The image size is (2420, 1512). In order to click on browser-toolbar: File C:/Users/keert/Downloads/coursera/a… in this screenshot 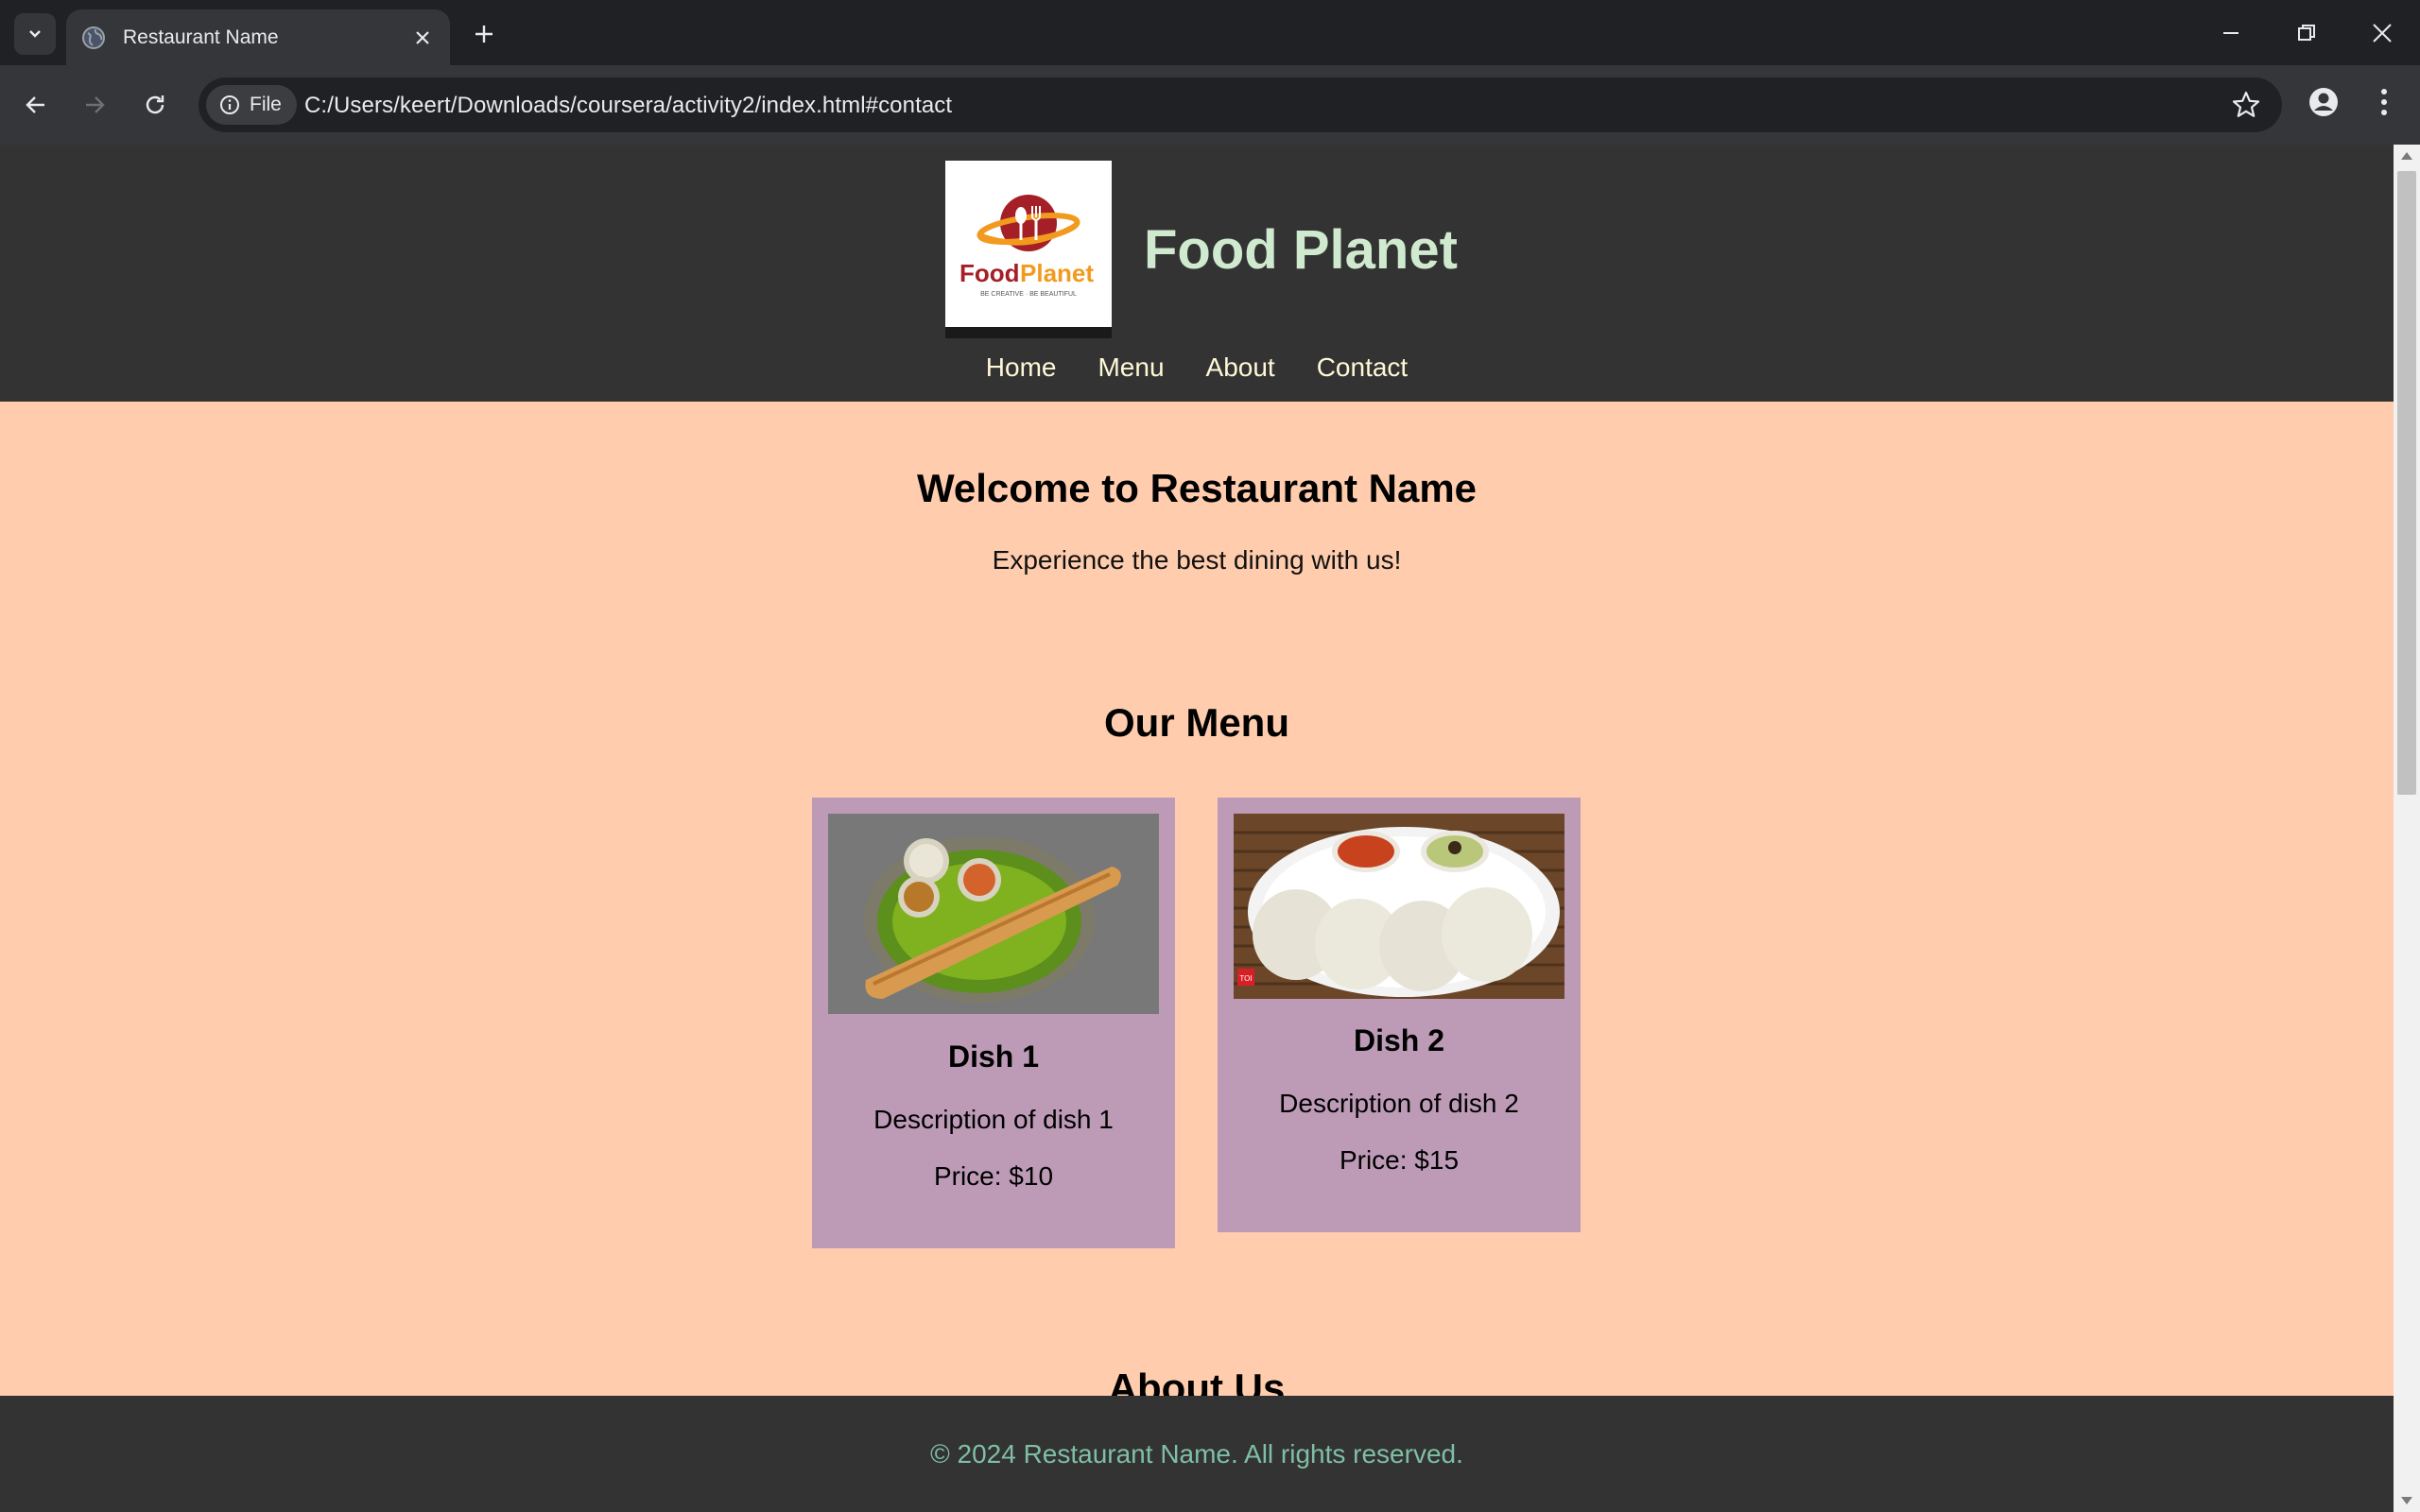, I will do `click(1210, 105)`.